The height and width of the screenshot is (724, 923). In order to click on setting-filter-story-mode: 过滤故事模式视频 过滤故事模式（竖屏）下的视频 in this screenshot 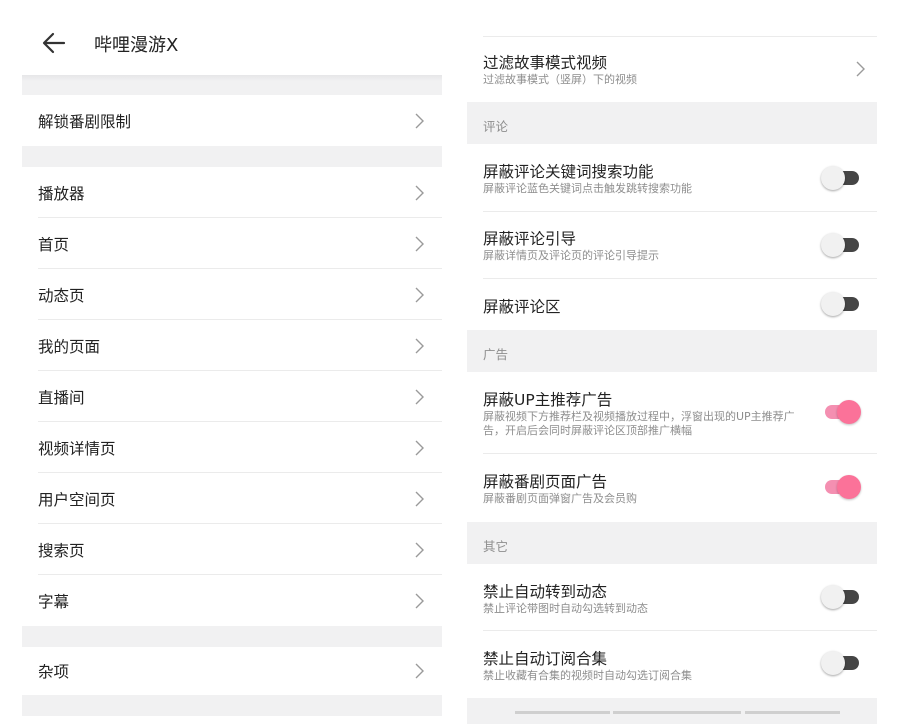, I will do `click(672, 69)`.